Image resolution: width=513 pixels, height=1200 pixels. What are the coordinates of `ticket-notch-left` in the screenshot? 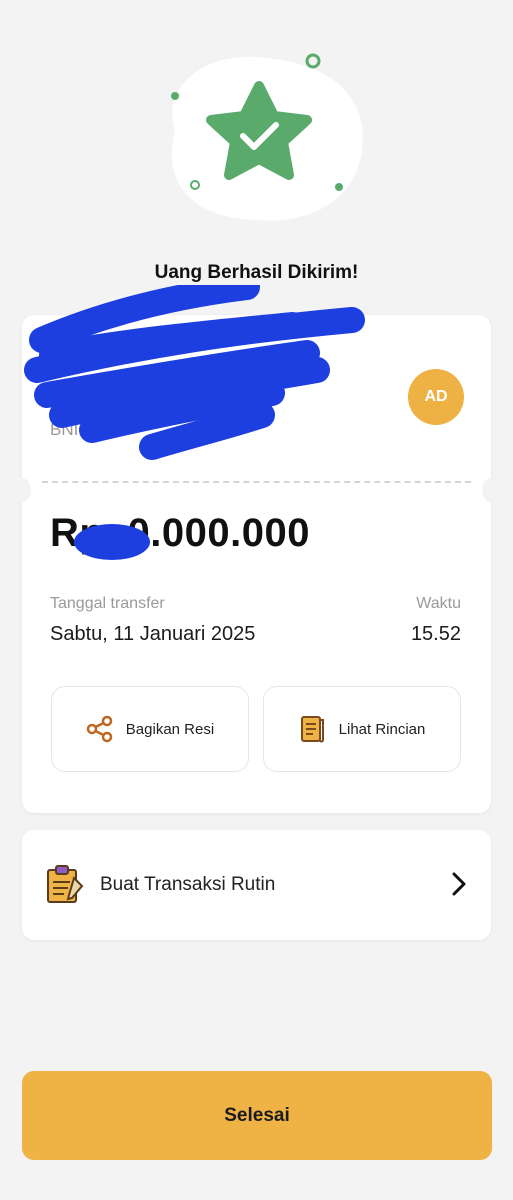 It's located at (22, 490).